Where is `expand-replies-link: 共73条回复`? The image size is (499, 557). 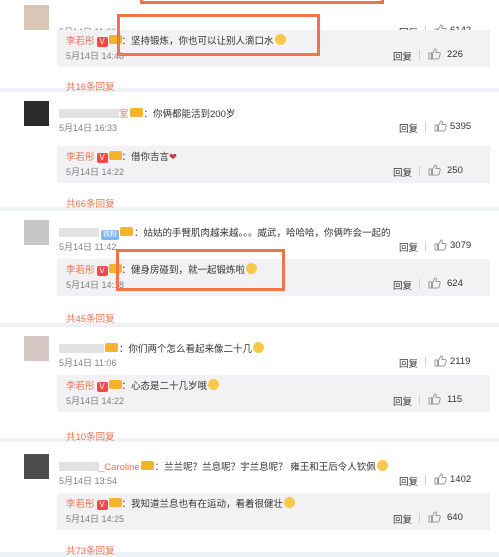 expand-replies-link: 共73条回复 is located at coordinates (90, 550).